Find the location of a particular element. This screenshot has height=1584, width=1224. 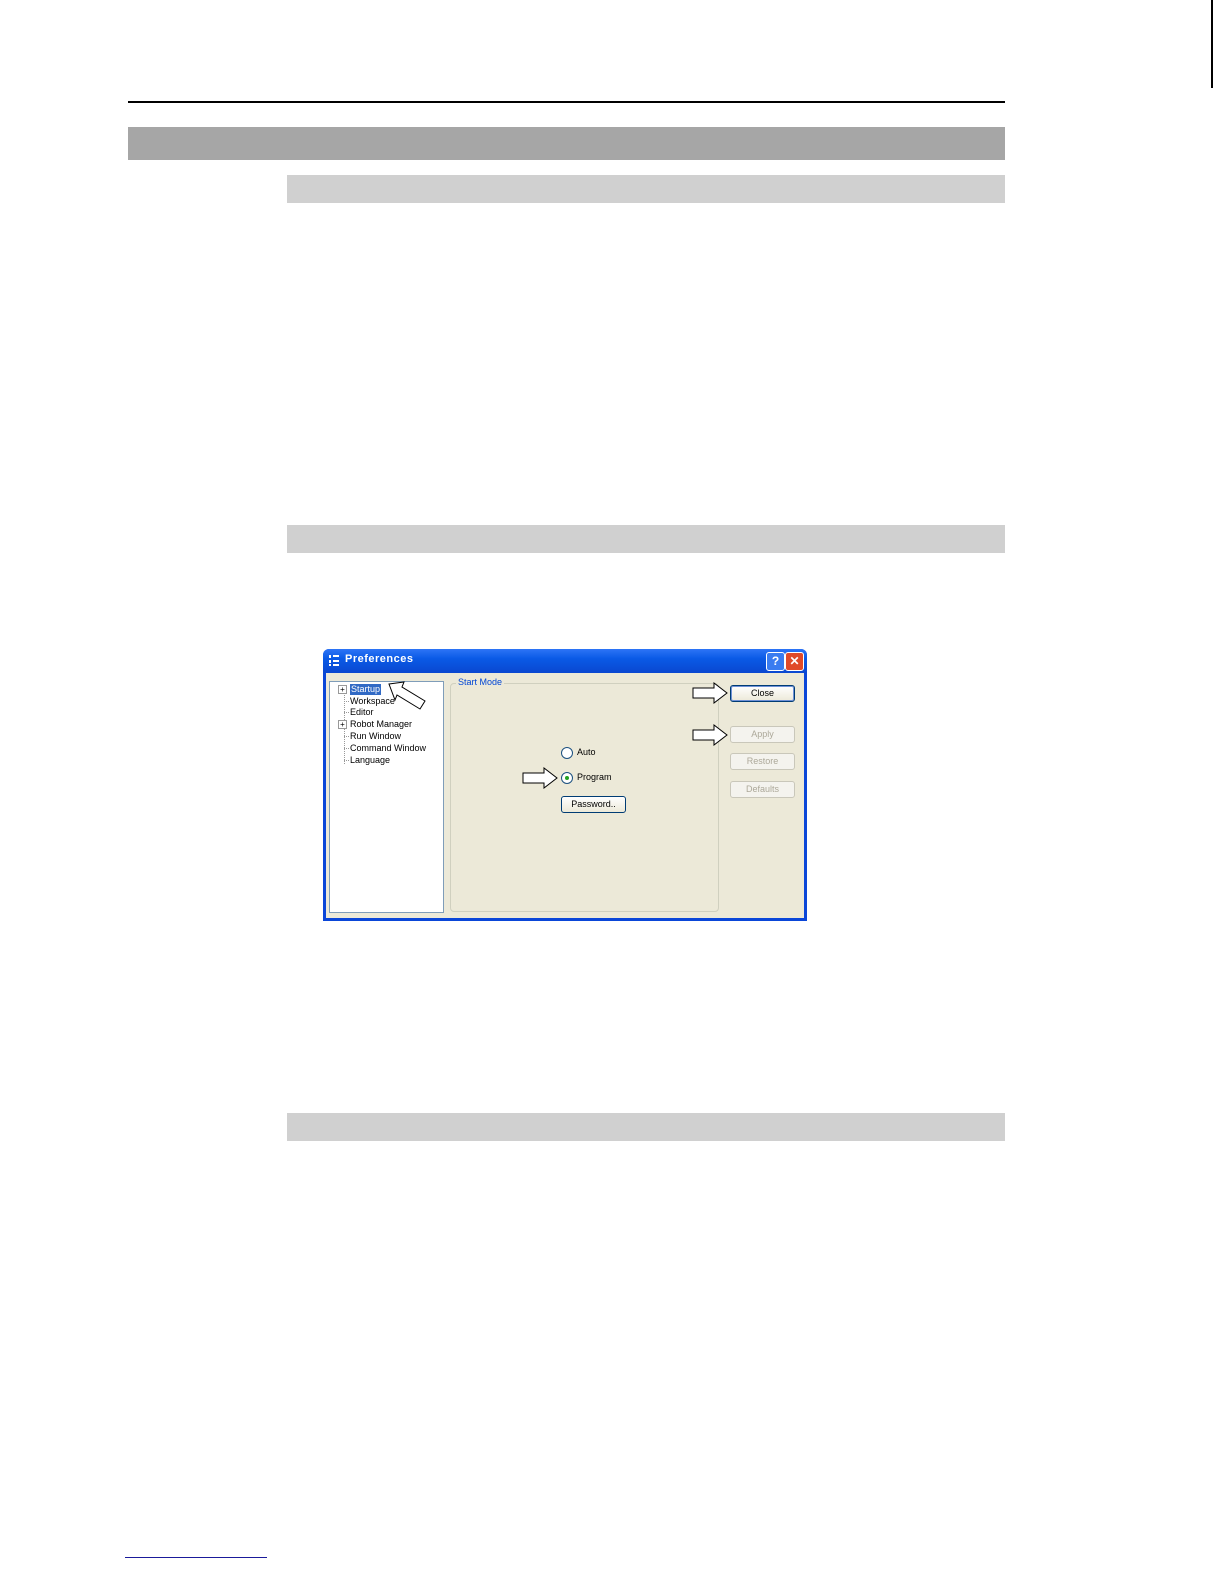

tree-item-startup: Startup is located at coordinates (366, 689).